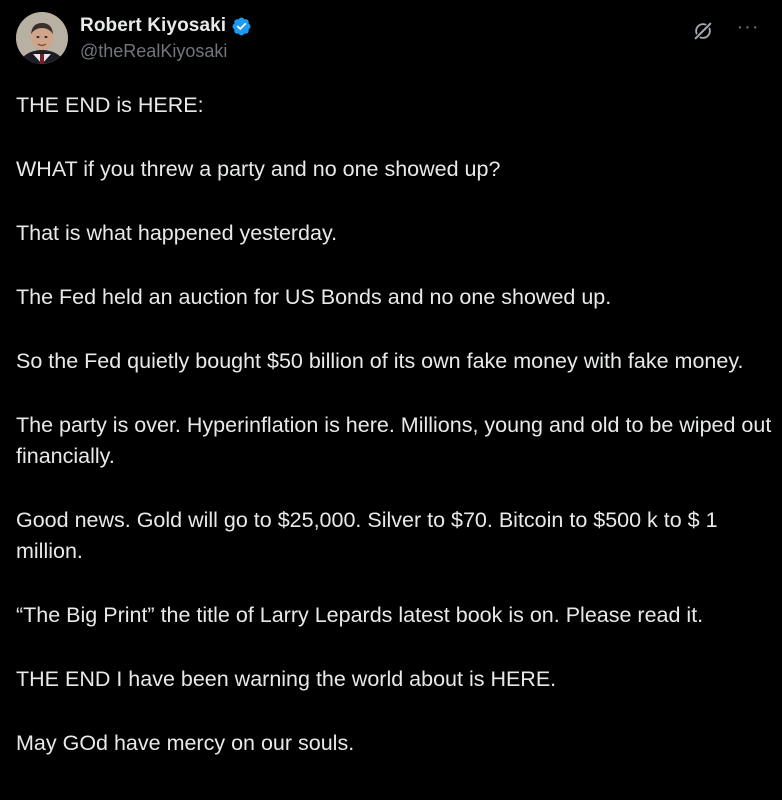  I want to click on tweet-header: Robert Kiyosaki @theRealKiyosaki ···, so click(391, 40).